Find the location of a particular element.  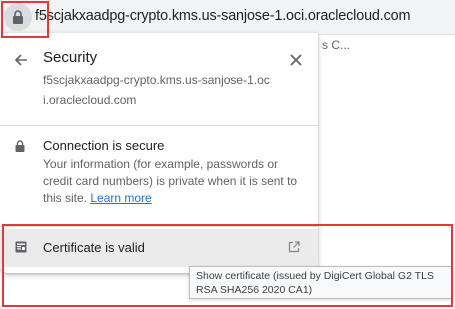

connection-title: Connection is secure is located at coordinates (104, 145).